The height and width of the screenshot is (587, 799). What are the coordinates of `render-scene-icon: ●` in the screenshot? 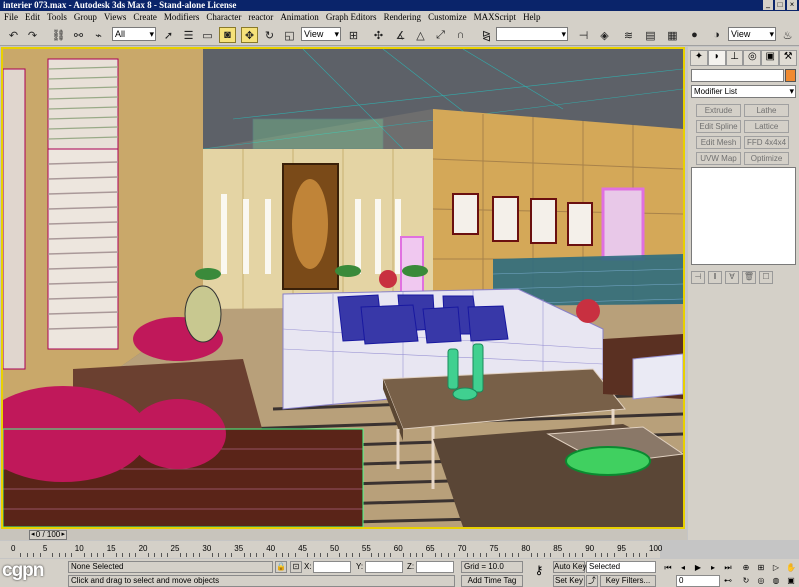 It's located at (694, 35).